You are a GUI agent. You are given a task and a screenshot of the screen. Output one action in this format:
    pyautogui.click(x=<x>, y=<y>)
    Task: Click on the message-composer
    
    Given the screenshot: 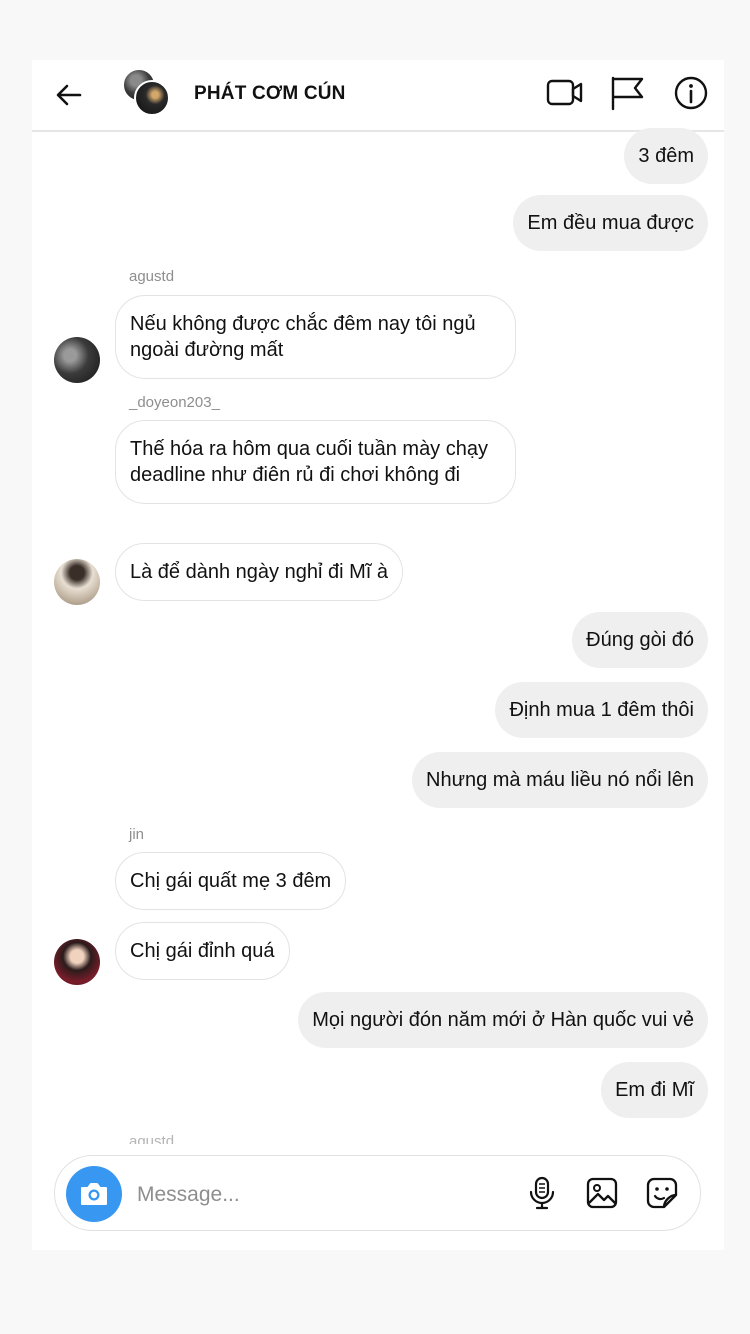 What is the action you would take?
    pyautogui.click(x=377, y=1193)
    